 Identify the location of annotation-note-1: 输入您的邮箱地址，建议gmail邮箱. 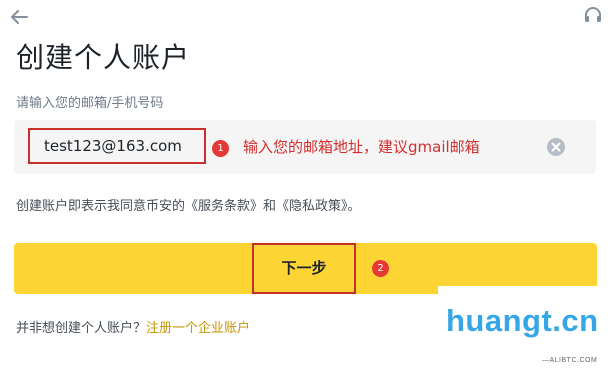
(361, 147).